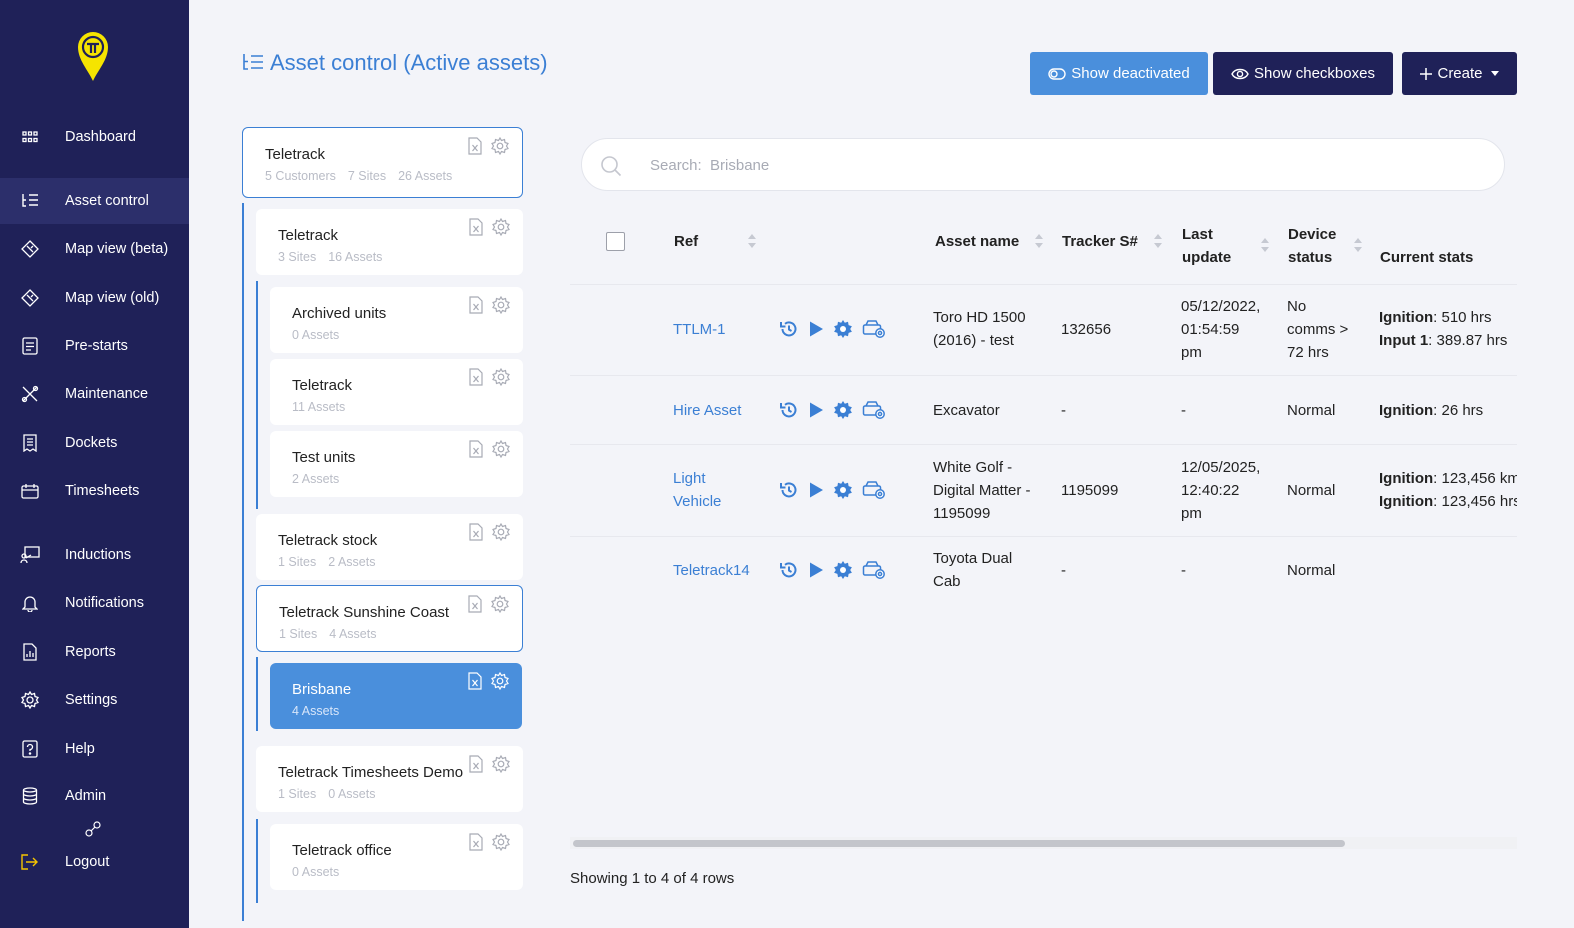  I want to click on tree-node: Teletrack 5 Customers 7 Sites 26 Assets, so click(382, 162).